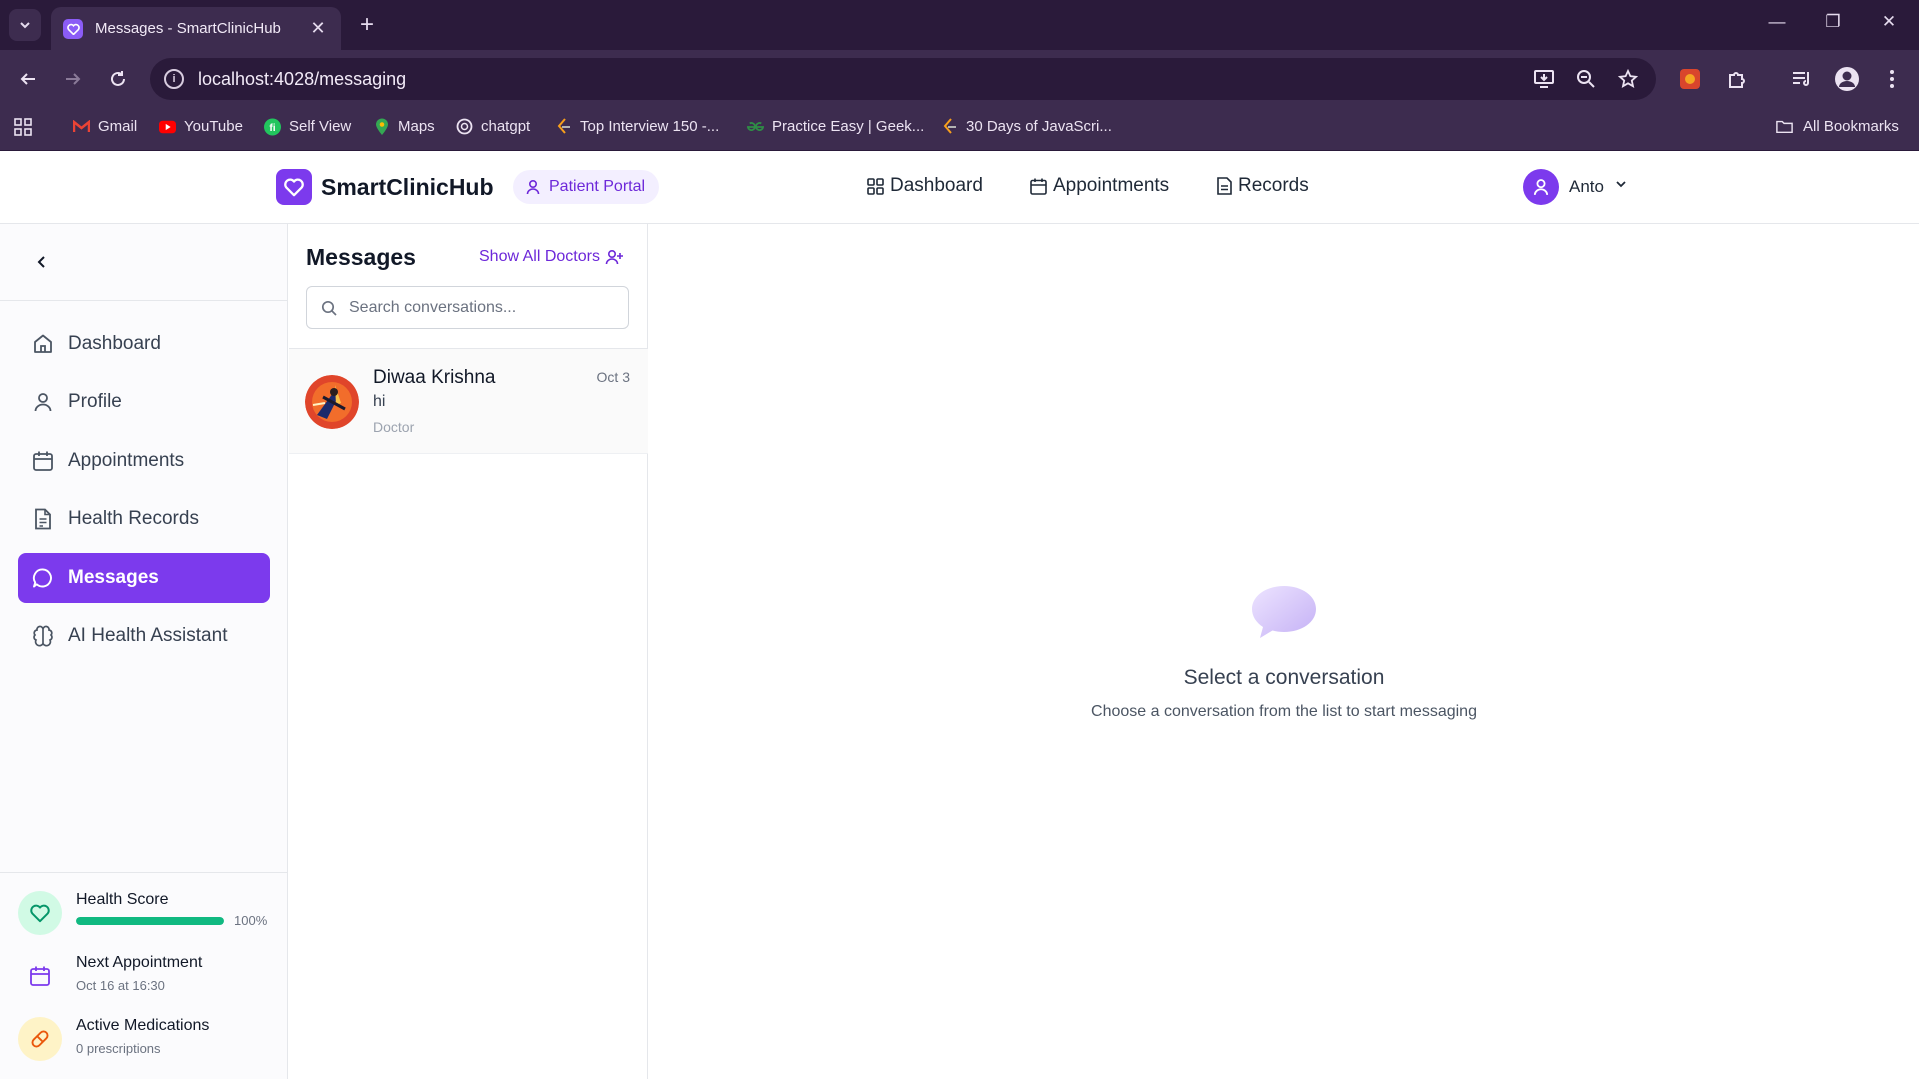 This screenshot has width=1919, height=1079. I want to click on bookmark-maps: Maps, so click(404, 126).